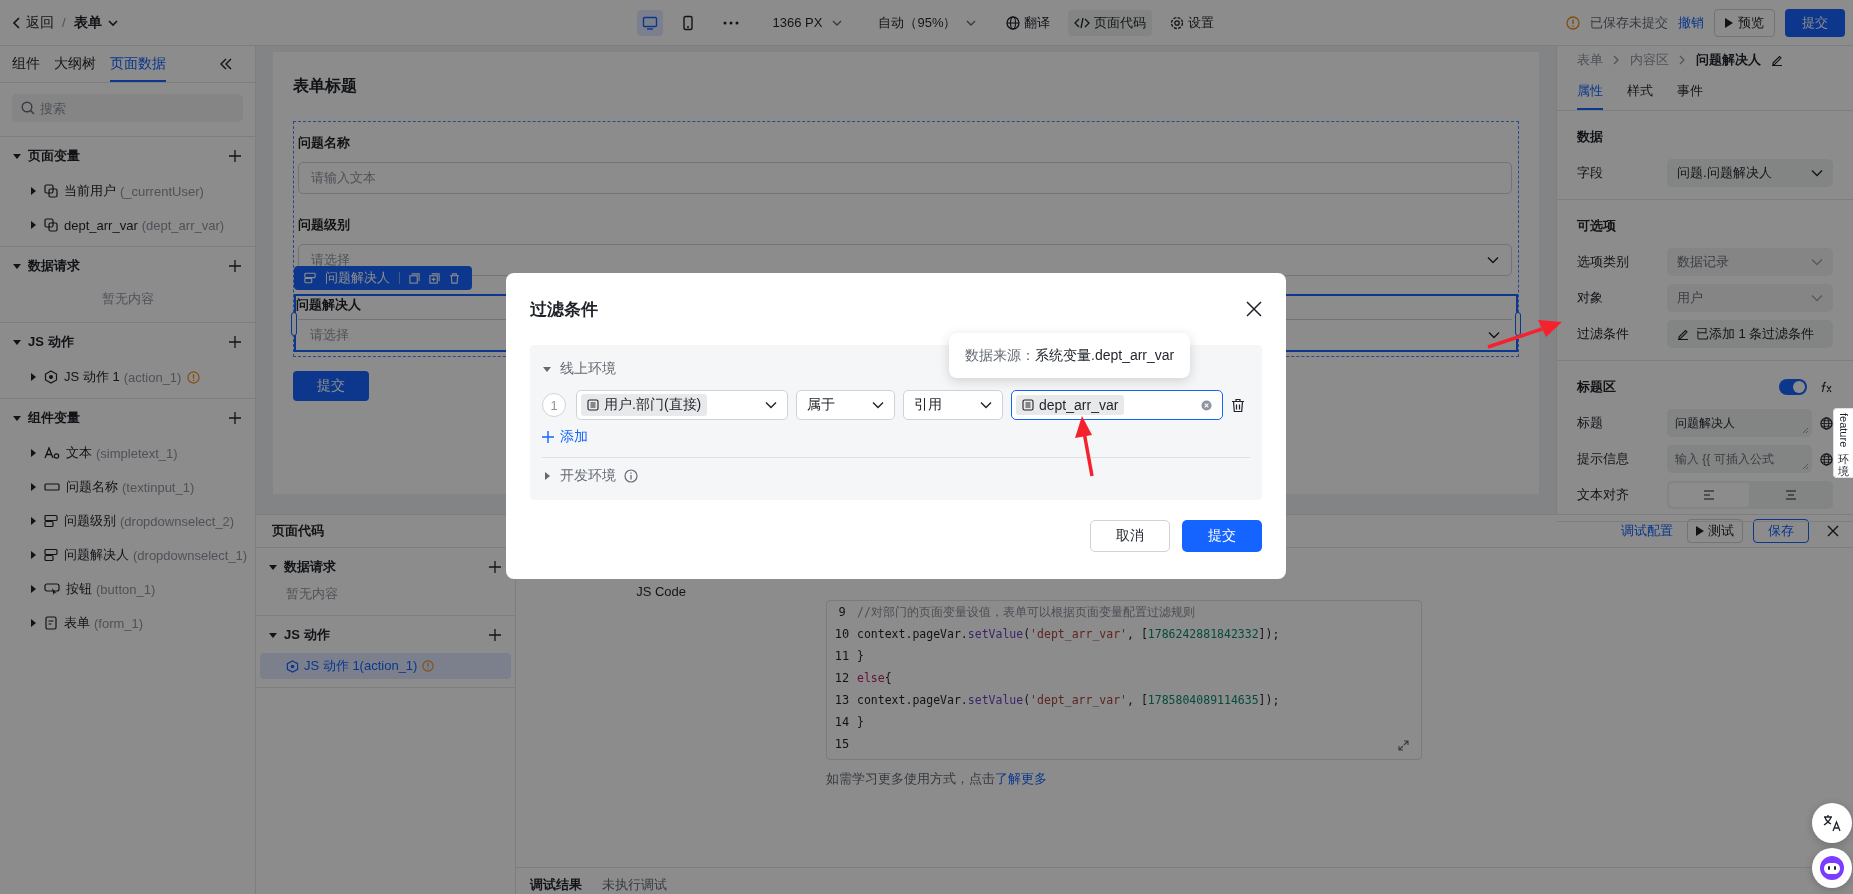 The height and width of the screenshot is (894, 1853). Describe the element at coordinates (1068, 700) in the screenshot. I see `code-line: context.pageVar.setValue('dept_arr_var', [1785804089114635]);` at that location.